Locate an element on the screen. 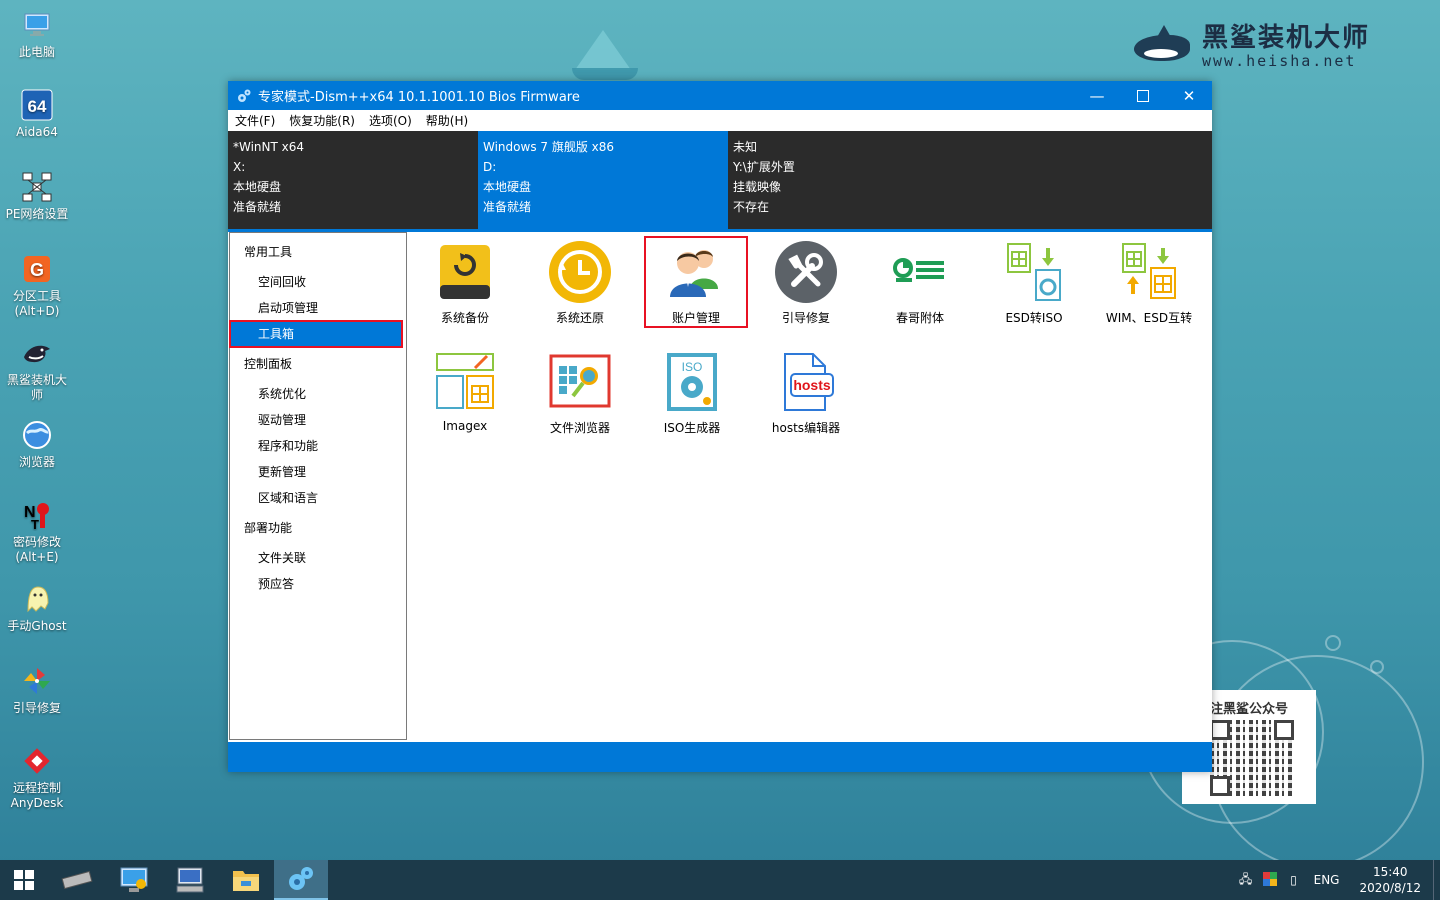  wim-esd-convert-icon is located at coordinates (1149, 272).